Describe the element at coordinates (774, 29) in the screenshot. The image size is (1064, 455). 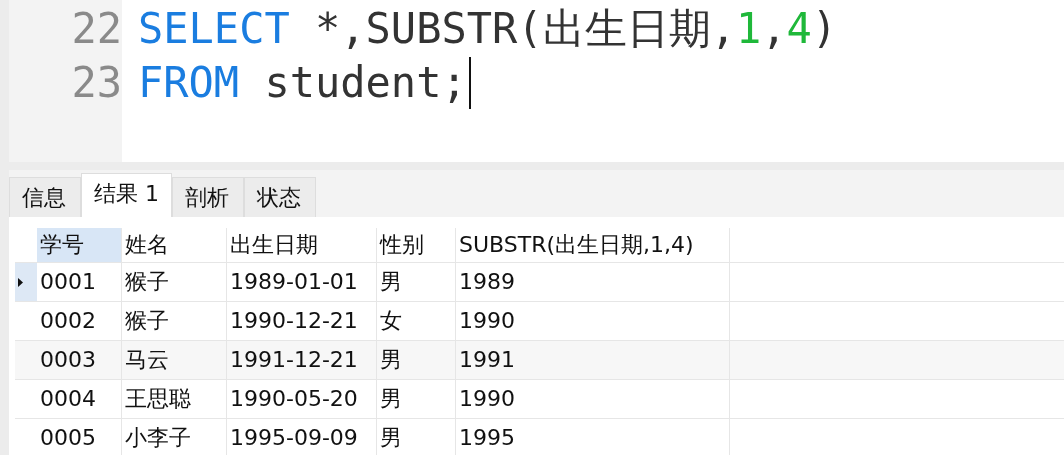
I see `code-text: ,` at that location.